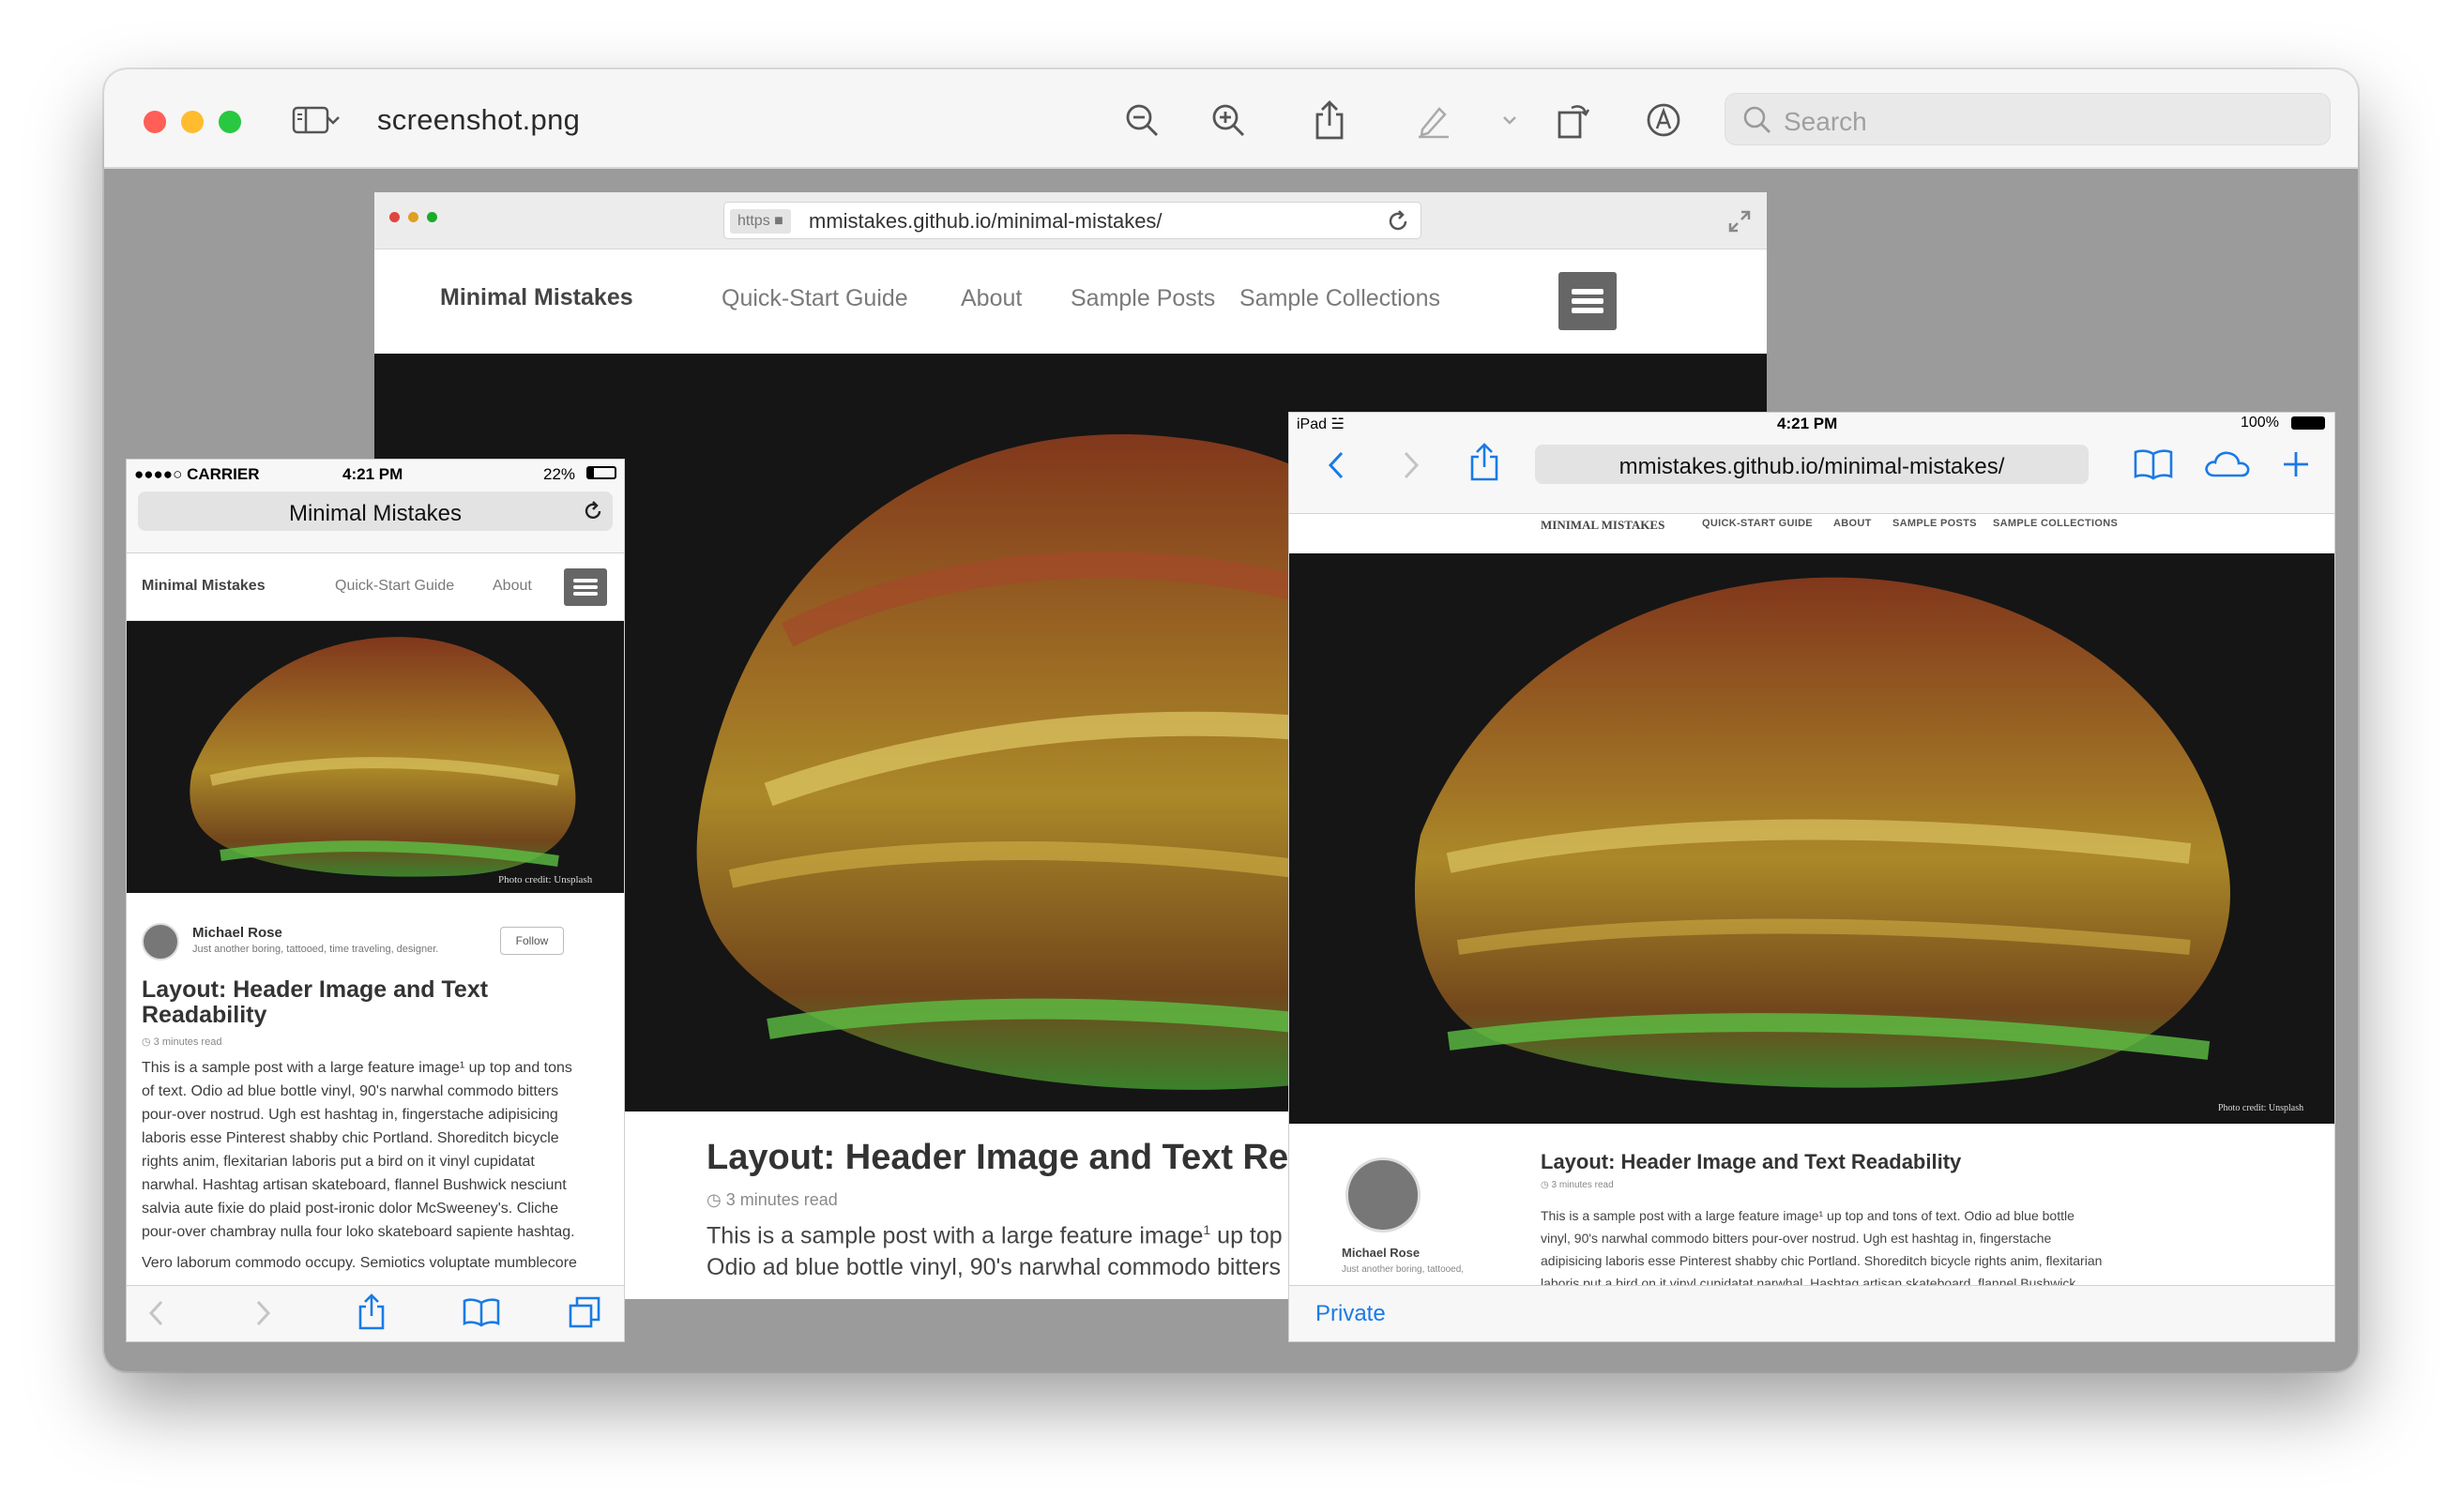 The height and width of the screenshot is (1512, 2462). What do you see at coordinates (1758, 523) in the screenshot?
I see `tablet-nav-quick-start: QUICK-START GUIDE` at bounding box center [1758, 523].